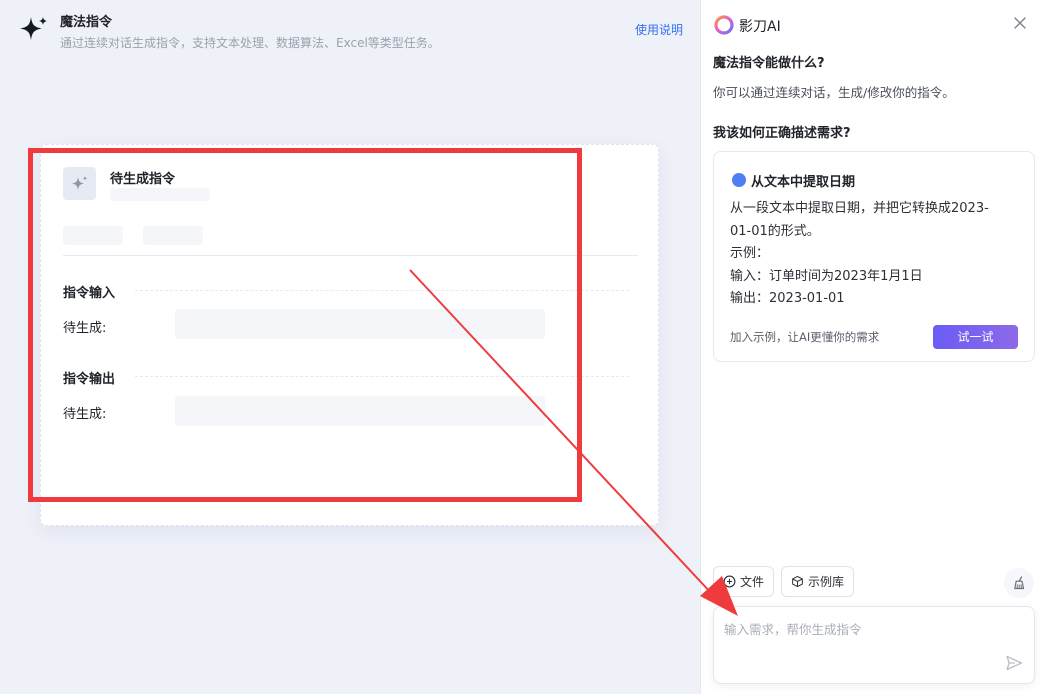 This screenshot has height=694, width=1045. I want to click on example-hint: 加入示例，让AI更懂你的需求, so click(805, 337).